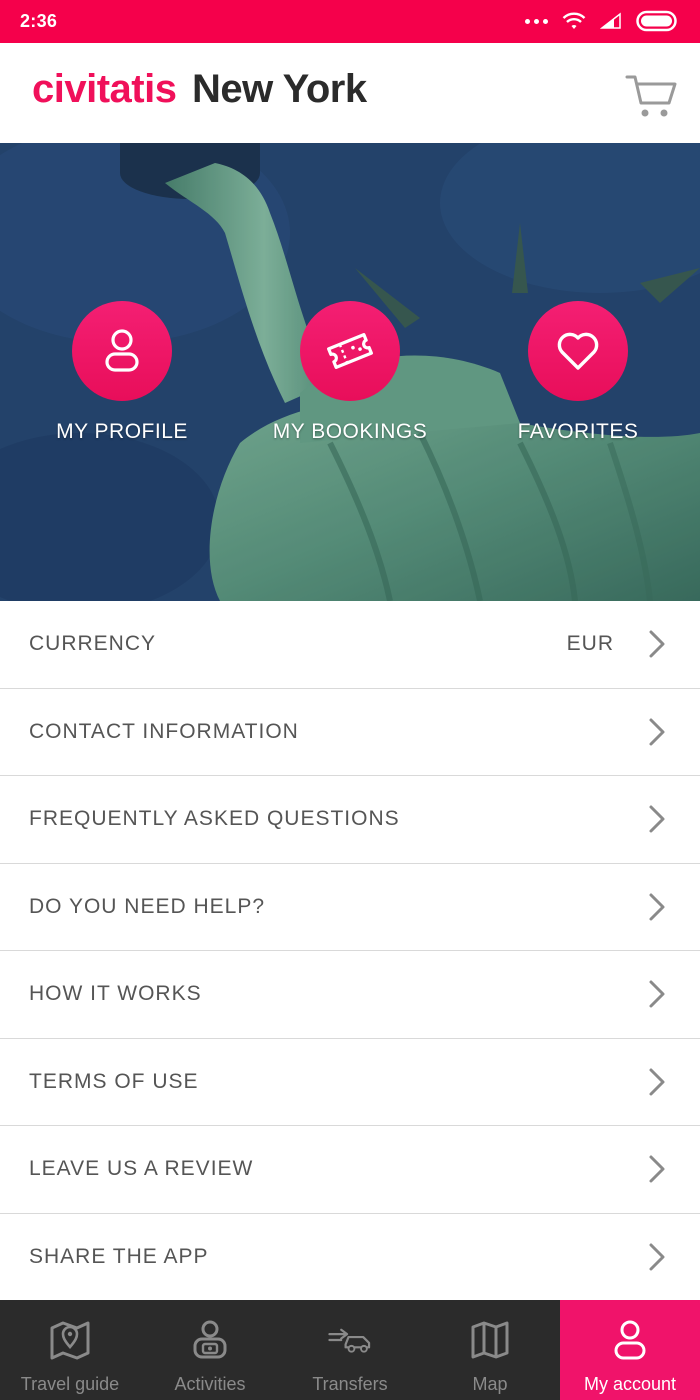  Describe the element at coordinates (122, 431) in the screenshot. I see `my-profile-label: MY PROFILE` at that location.